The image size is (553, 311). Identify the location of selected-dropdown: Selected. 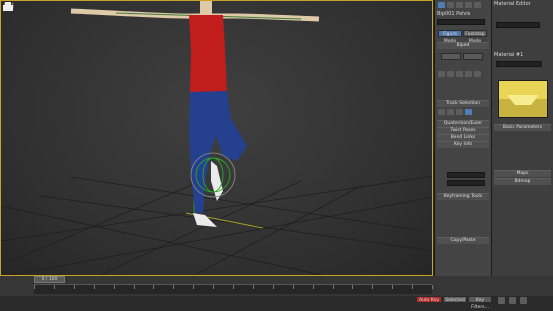
(455, 299).